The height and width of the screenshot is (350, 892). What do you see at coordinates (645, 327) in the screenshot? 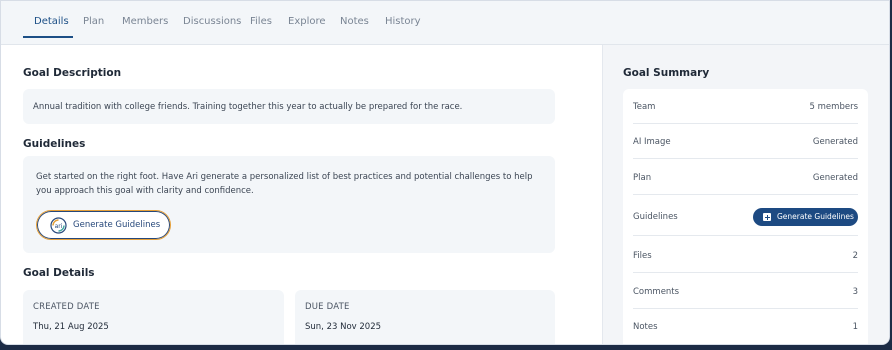
I see `summary-key: Notes` at bounding box center [645, 327].